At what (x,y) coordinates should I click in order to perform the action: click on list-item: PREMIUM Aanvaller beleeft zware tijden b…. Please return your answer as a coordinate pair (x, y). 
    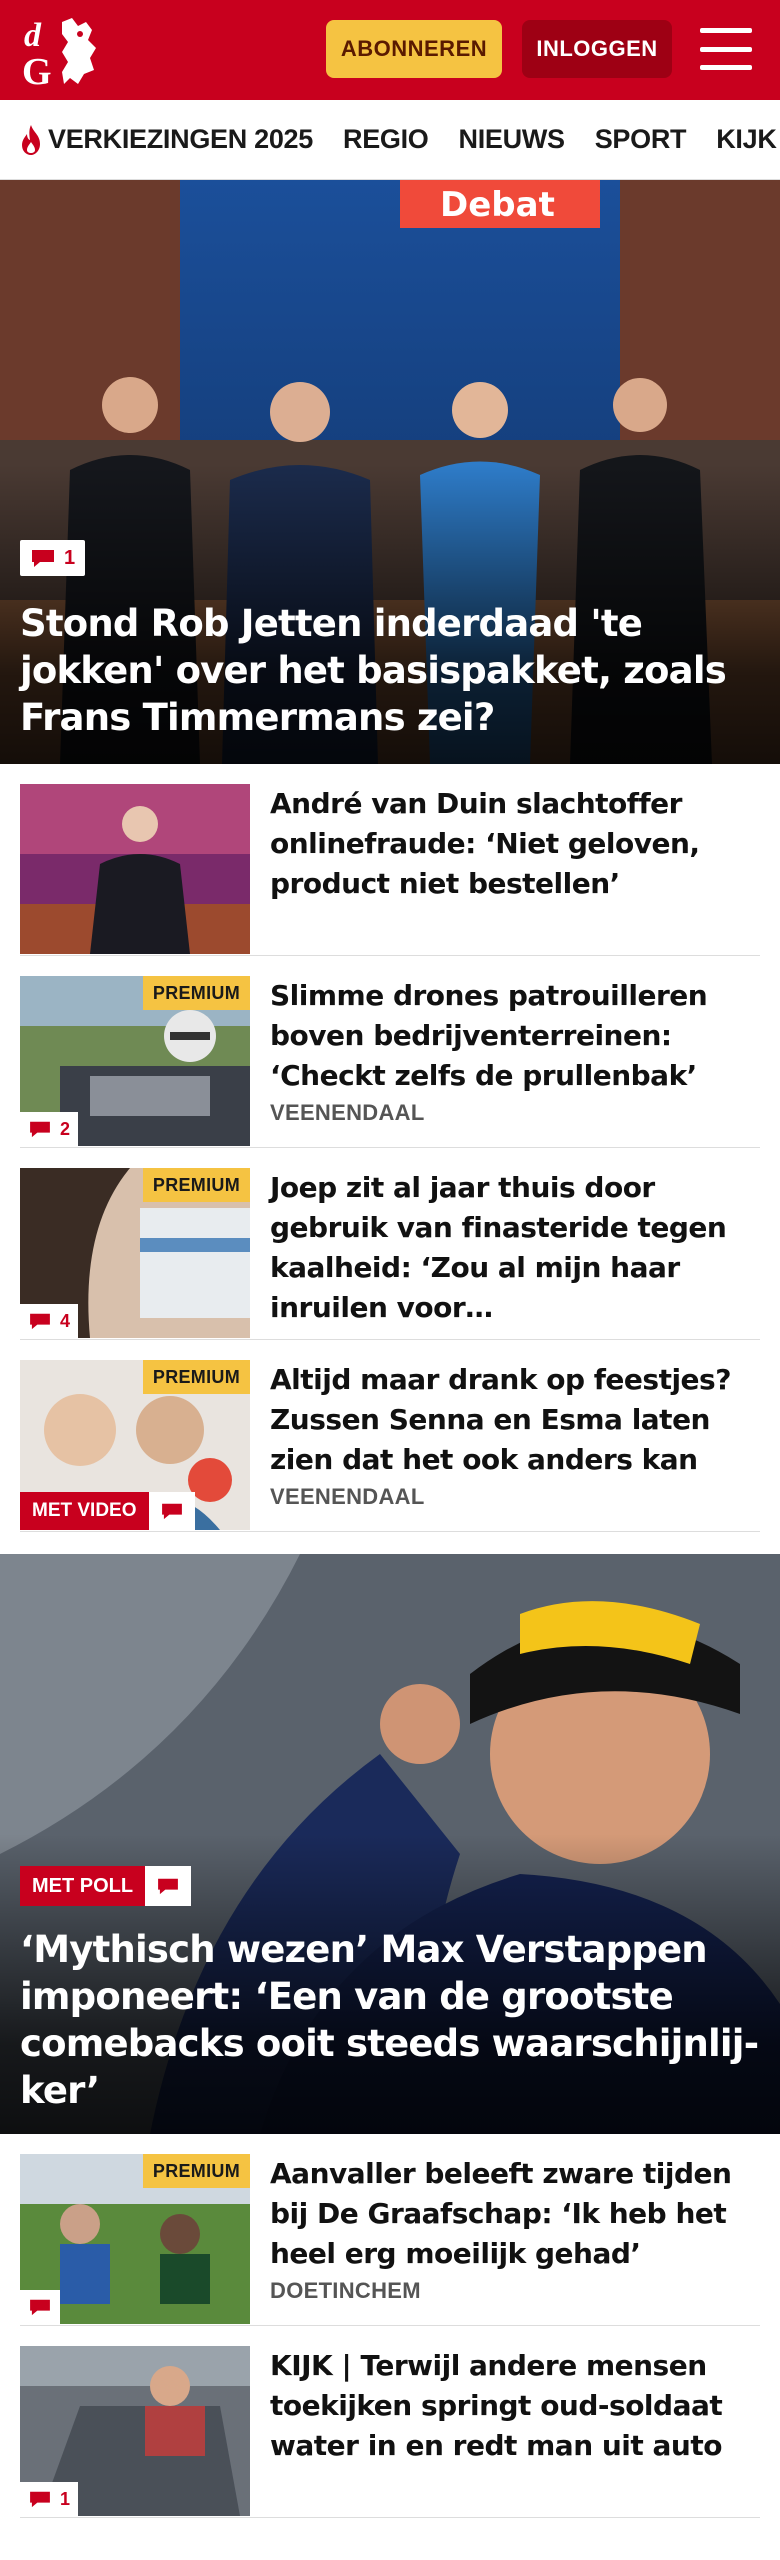
    Looking at the image, I should click on (390, 2230).